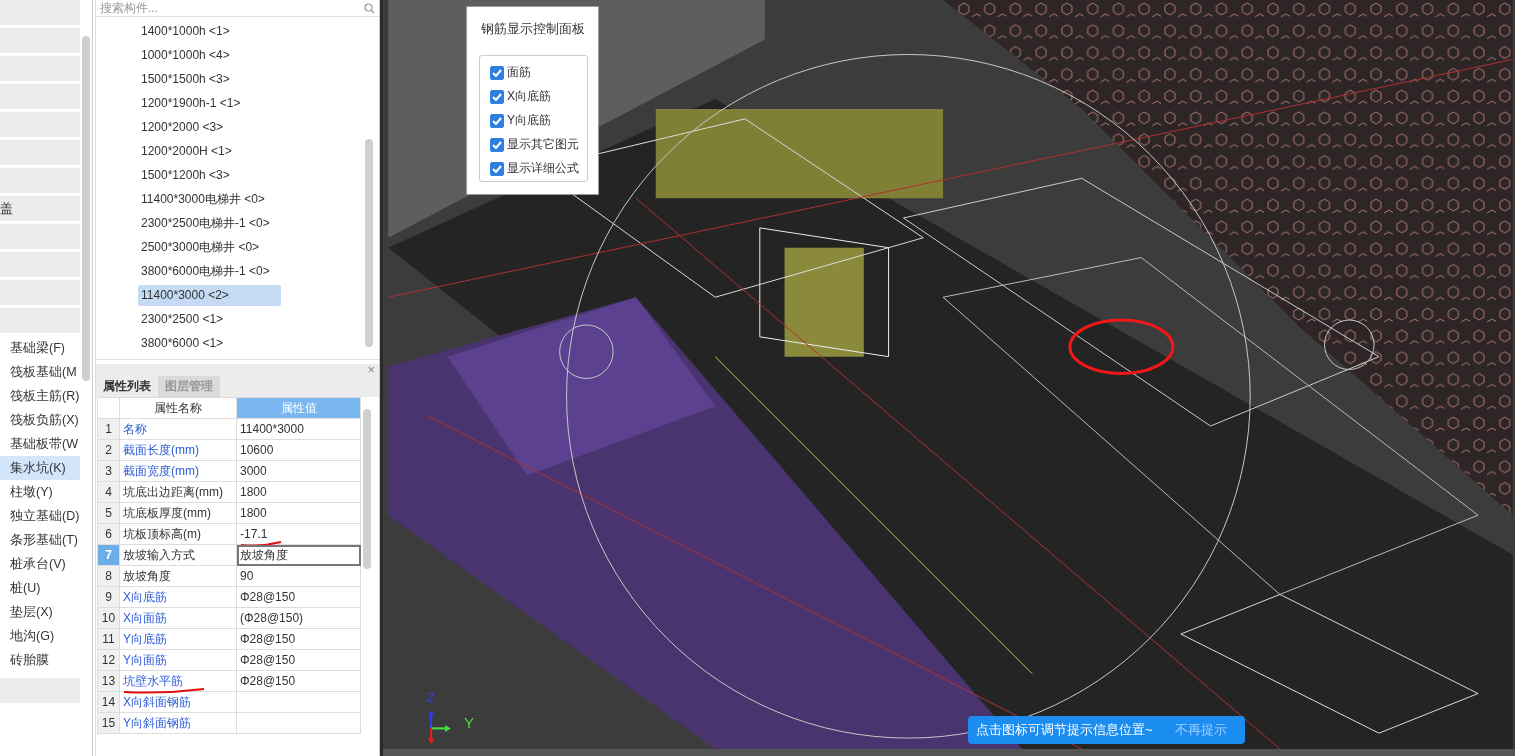 This screenshot has height=756, width=1515. I want to click on row-number: 11, so click(108, 639).